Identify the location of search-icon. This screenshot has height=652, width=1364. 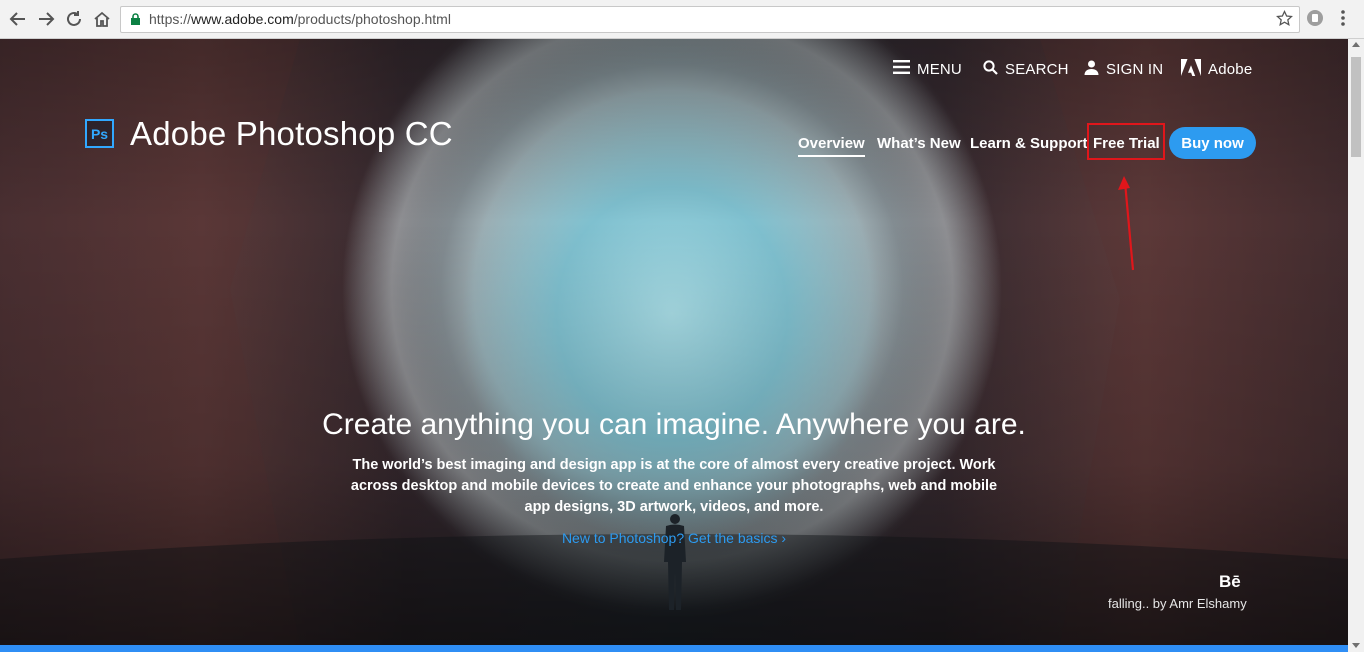
(990, 69).